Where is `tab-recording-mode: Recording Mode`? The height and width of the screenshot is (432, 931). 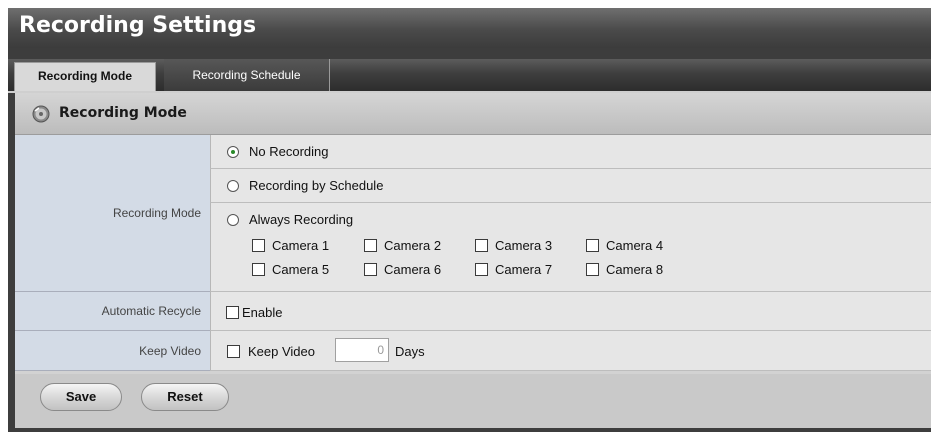 tab-recording-mode: Recording Mode is located at coordinates (85, 76).